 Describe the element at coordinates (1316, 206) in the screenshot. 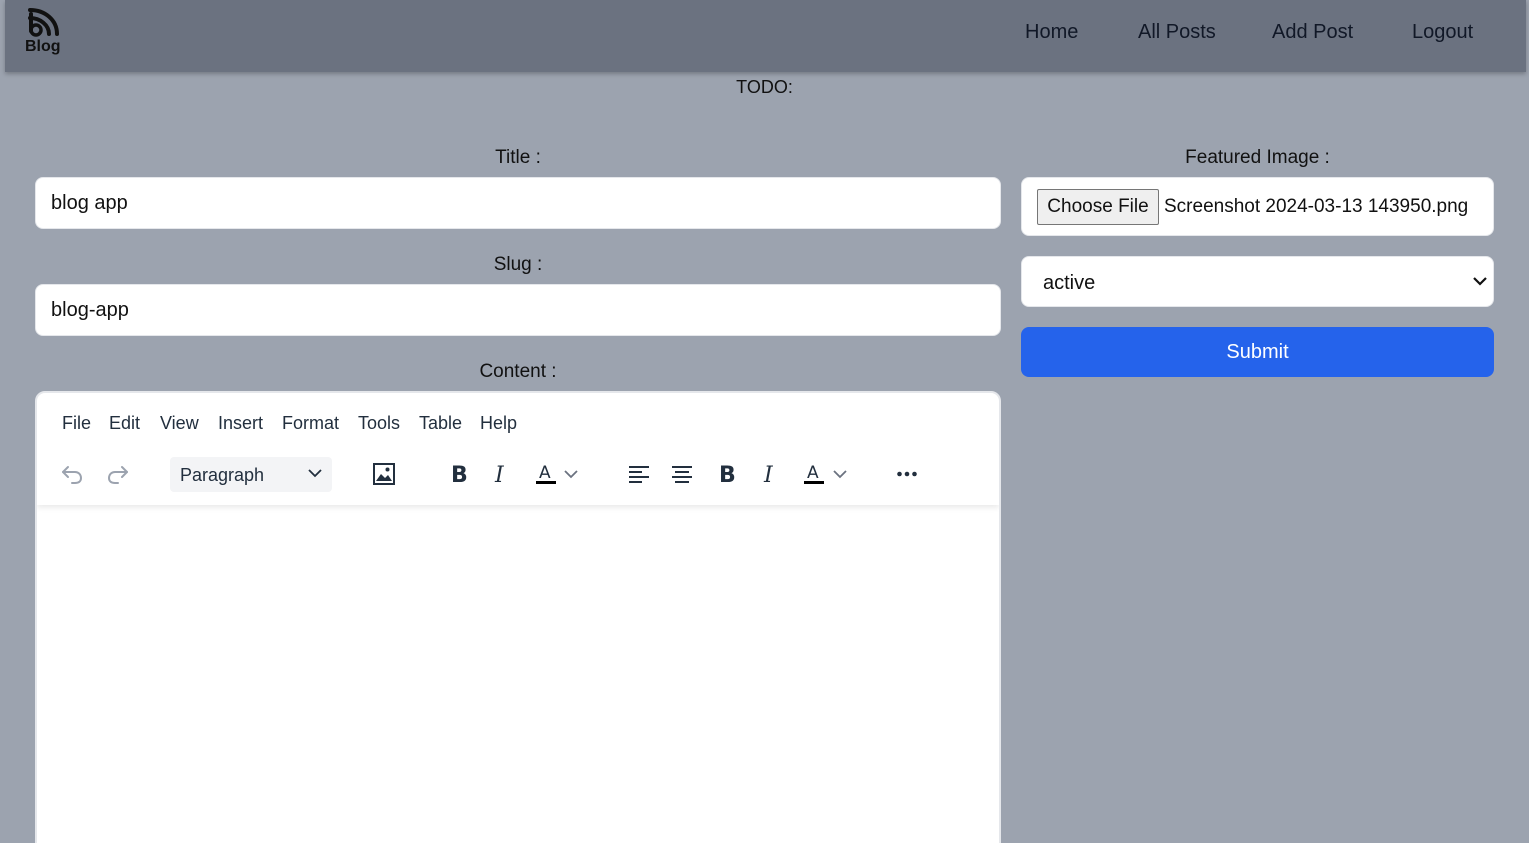

I see `file-name: Screenshot 2024-03-13 143950.png` at that location.